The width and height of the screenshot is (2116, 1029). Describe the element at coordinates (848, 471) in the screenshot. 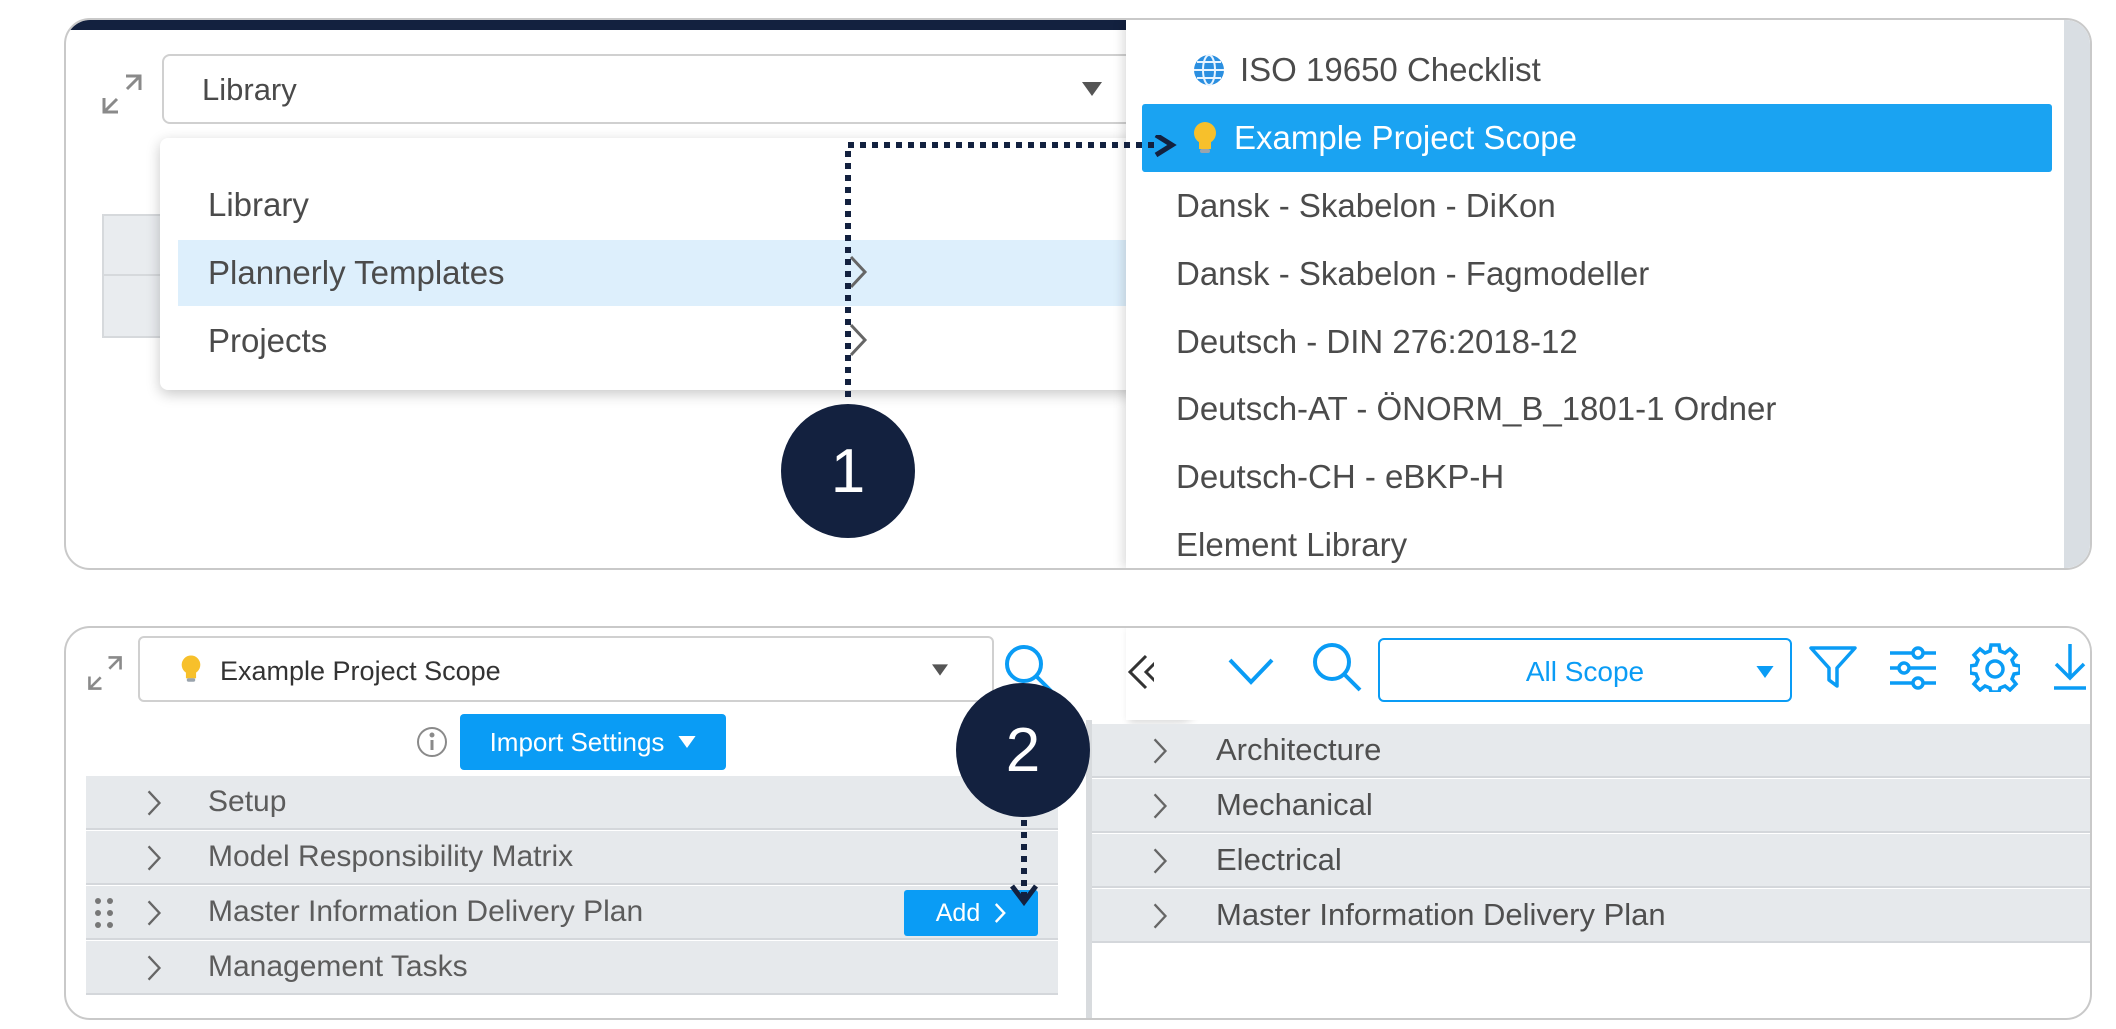

I see `callout-badge-1: 1` at that location.